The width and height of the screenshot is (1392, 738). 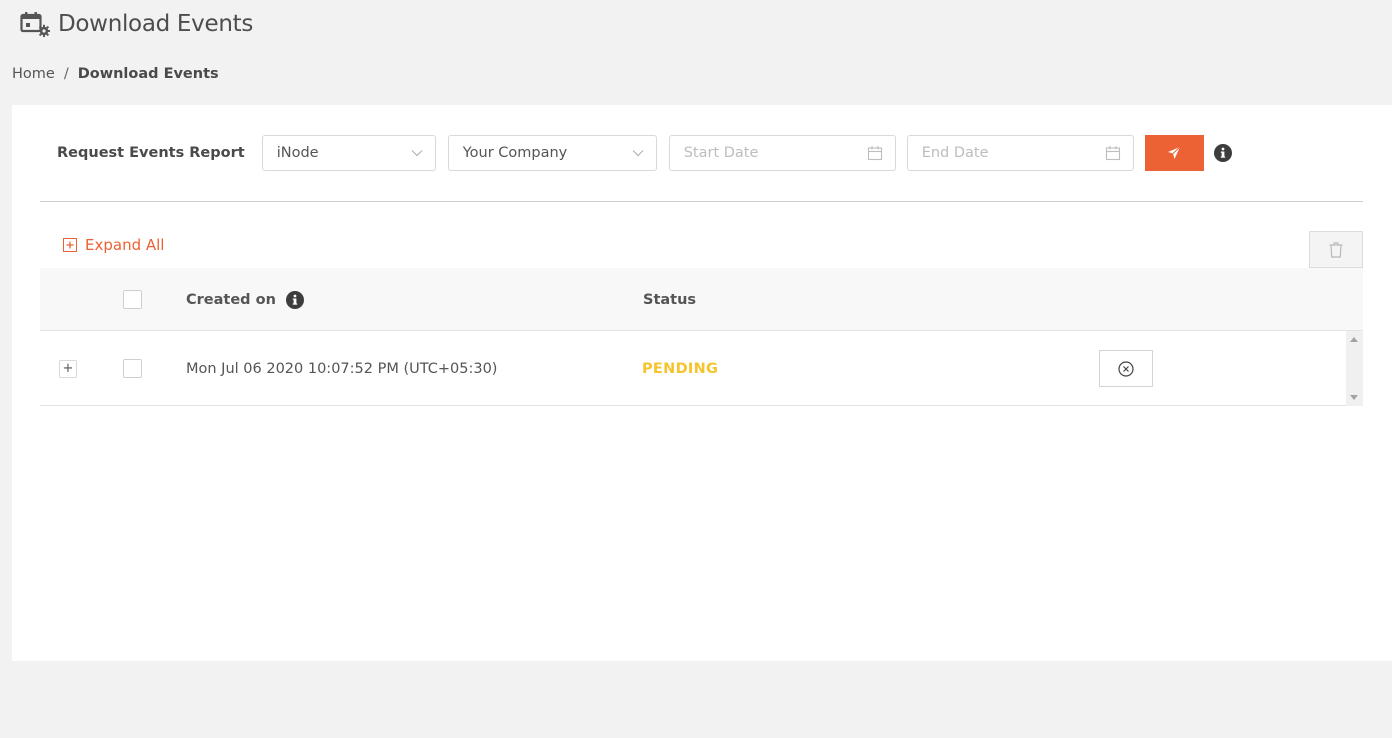 I want to click on row-expand-button: +, so click(x=68, y=368).